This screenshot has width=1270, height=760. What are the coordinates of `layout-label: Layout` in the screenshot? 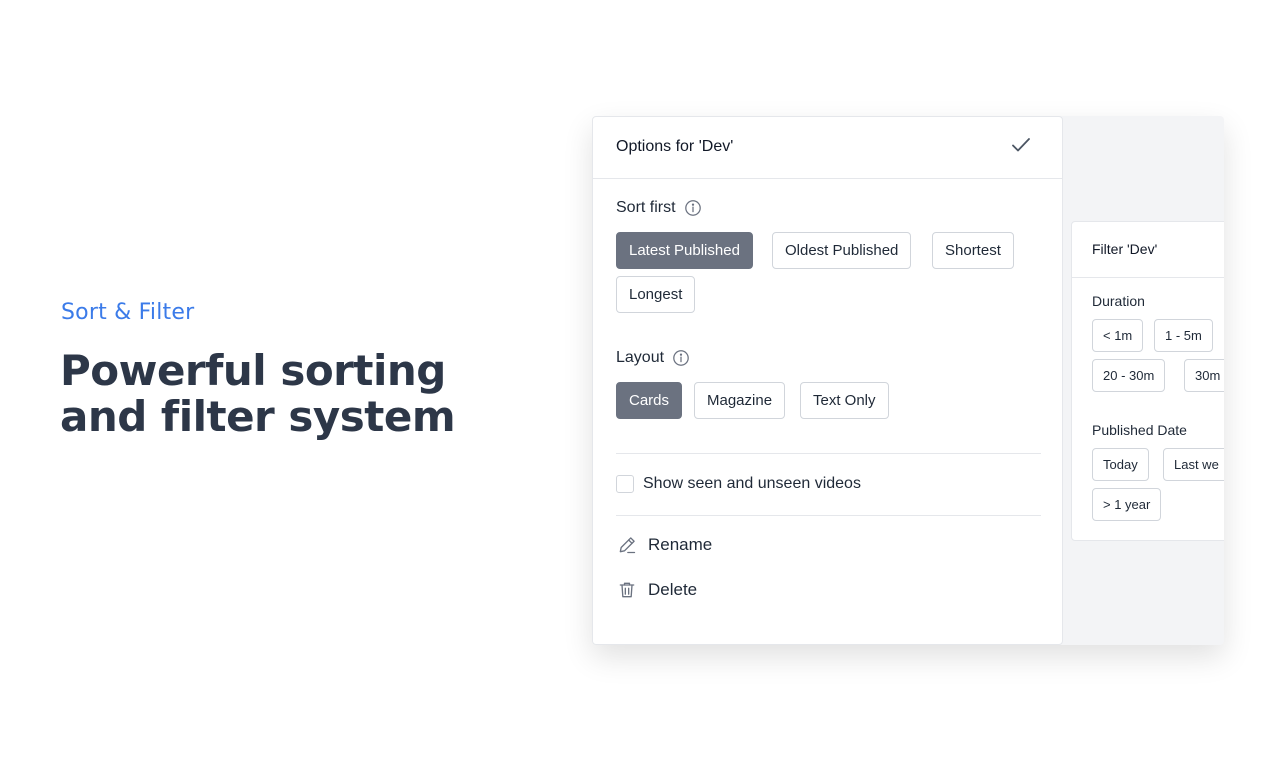 It's located at (653, 358).